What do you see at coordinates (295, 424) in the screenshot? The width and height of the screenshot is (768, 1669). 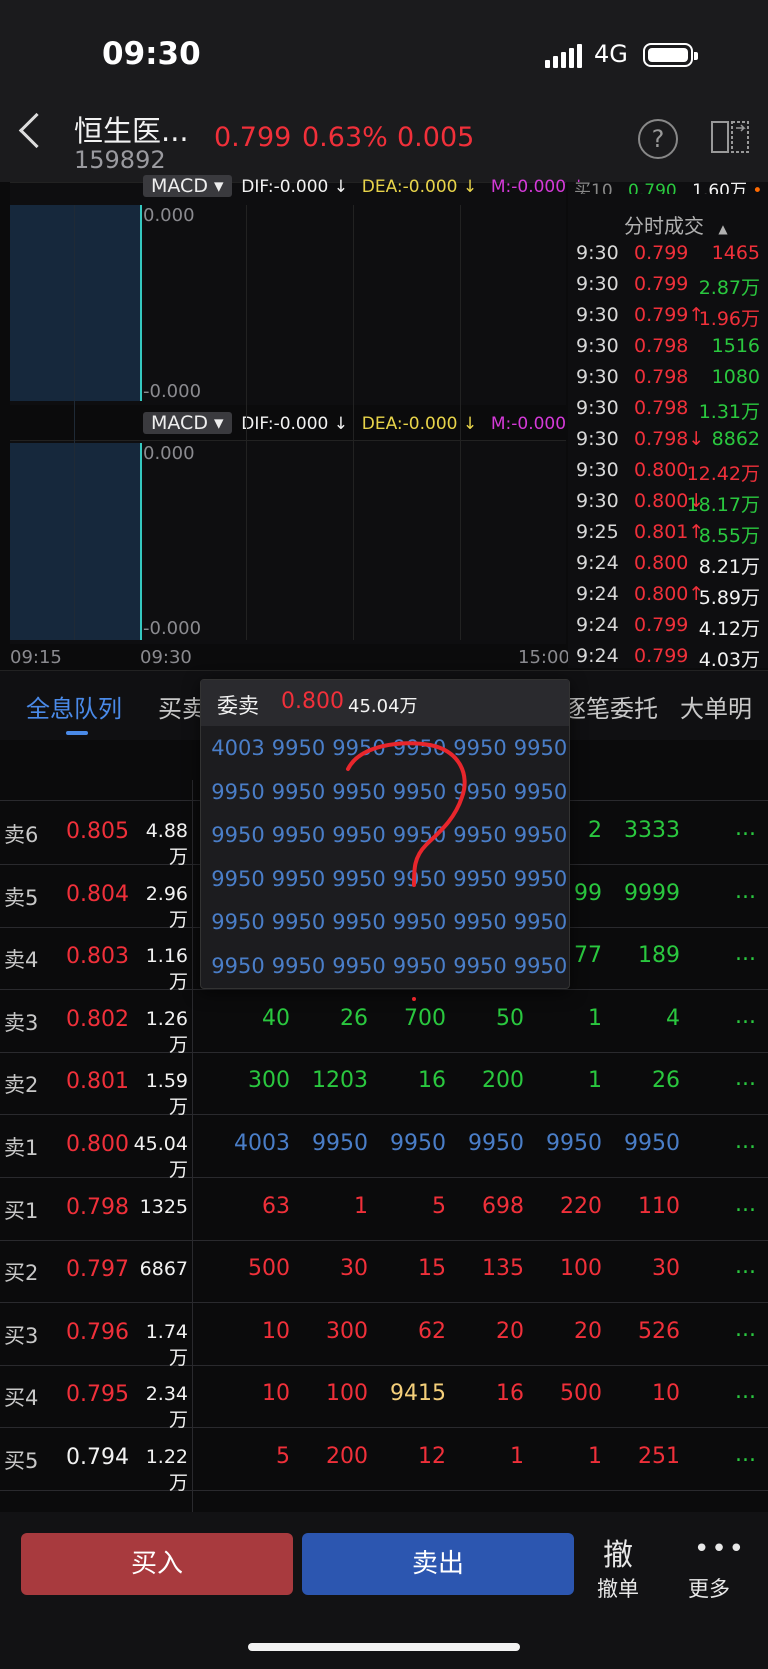 I see `dif-value: DIF:-0.000 ↓` at bounding box center [295, 424].